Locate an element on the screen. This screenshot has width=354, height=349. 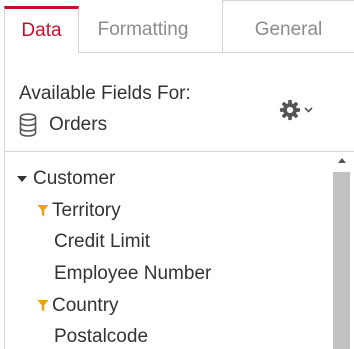
tree-field-postalcode: Postalcode is located at coordinates (101, 335).